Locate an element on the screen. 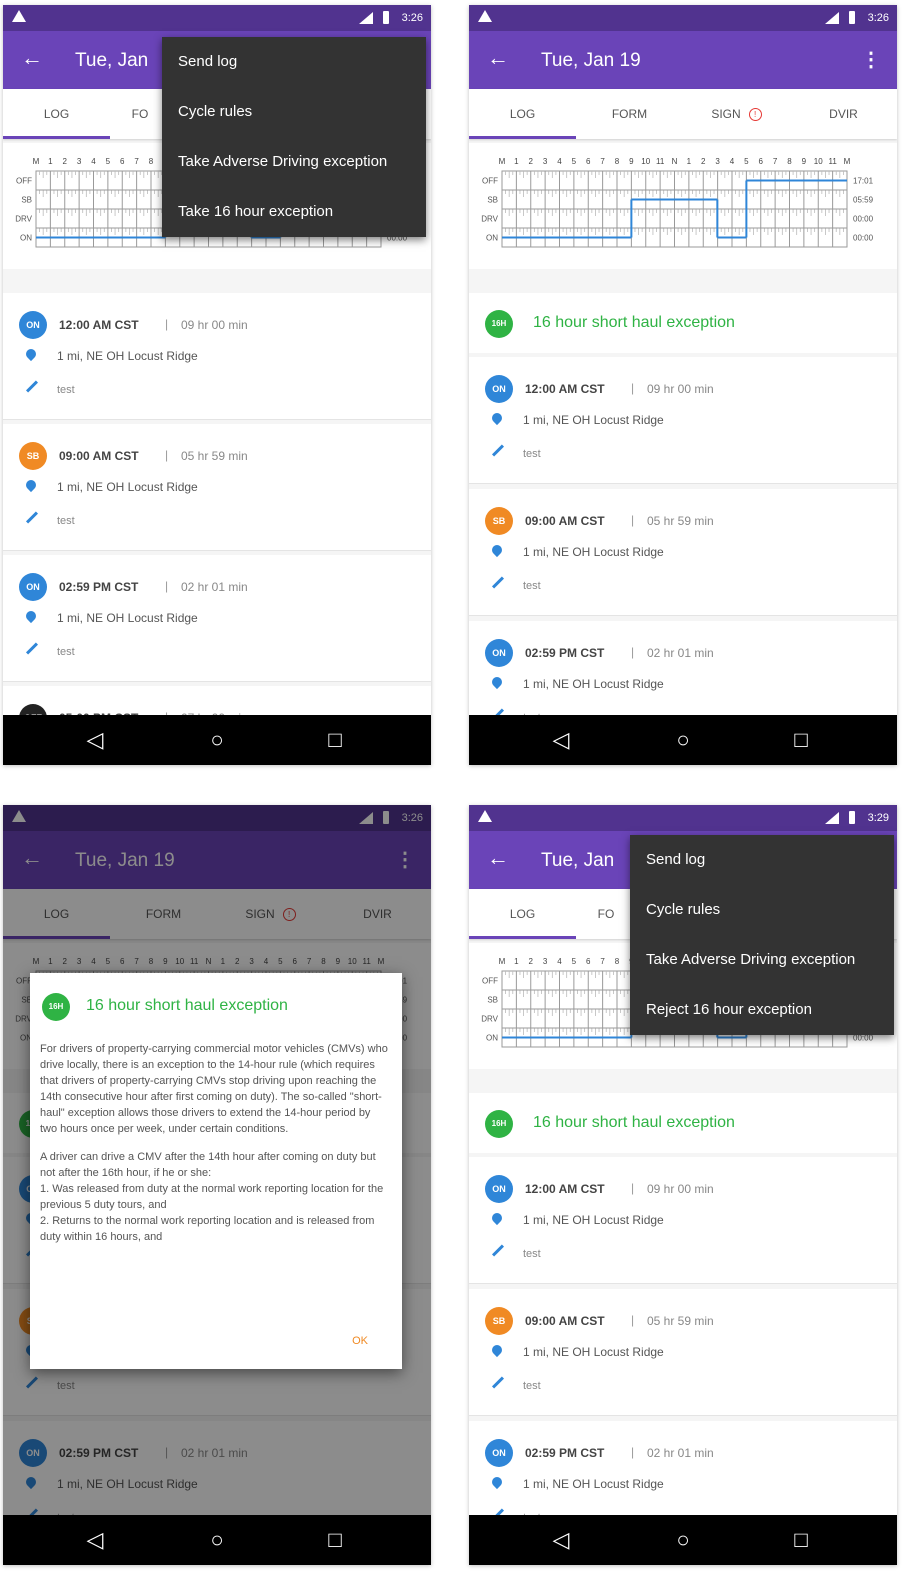 The height and width of the screenshot is (1589, 912). more-vert-icon: ⋮ is located at coordinates (871, 59).